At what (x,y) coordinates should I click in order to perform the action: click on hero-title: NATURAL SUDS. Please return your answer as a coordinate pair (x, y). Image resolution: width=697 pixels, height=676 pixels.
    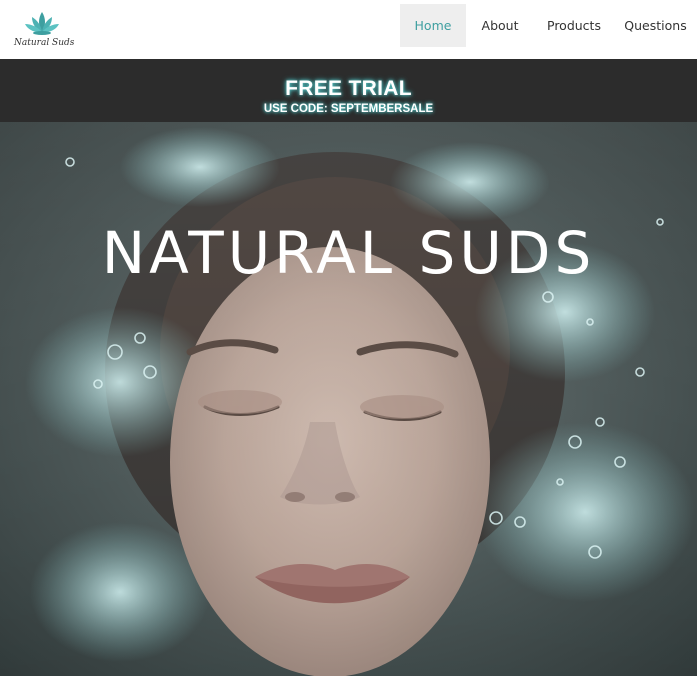
    Looking at the image, I should click on (348, 252).